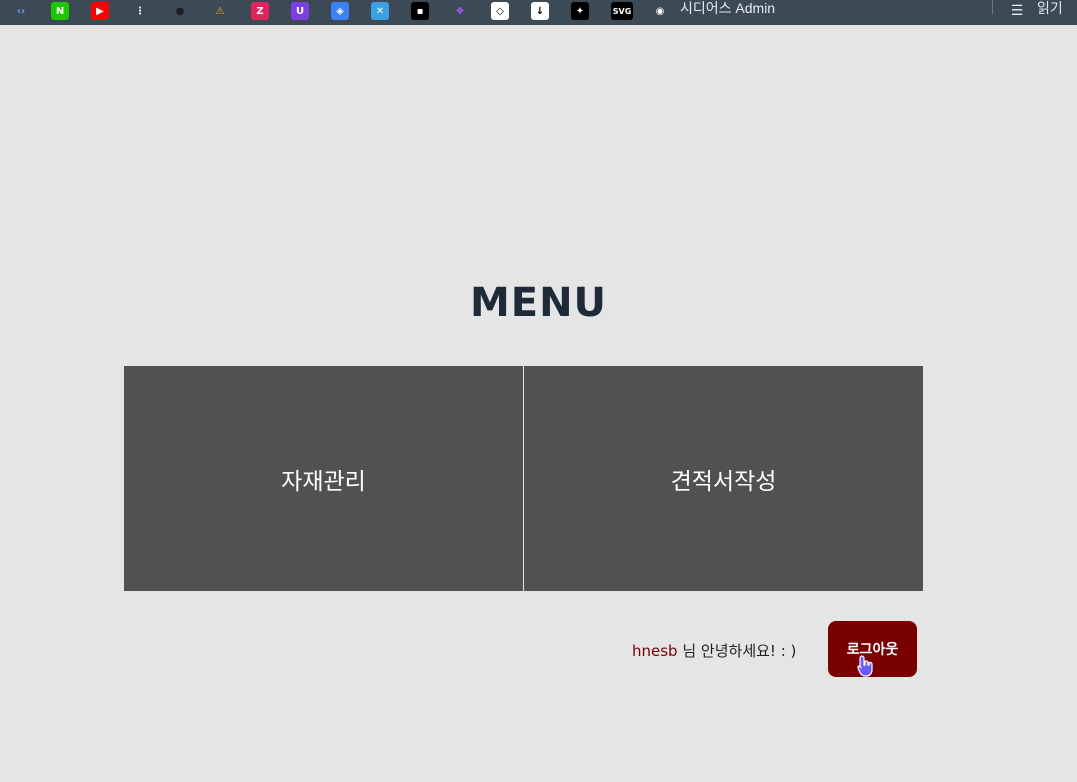  Describe the element at coordinates (723, 481) in the screenshot. I see `menu-tile-label: 견적서작성` at that location.